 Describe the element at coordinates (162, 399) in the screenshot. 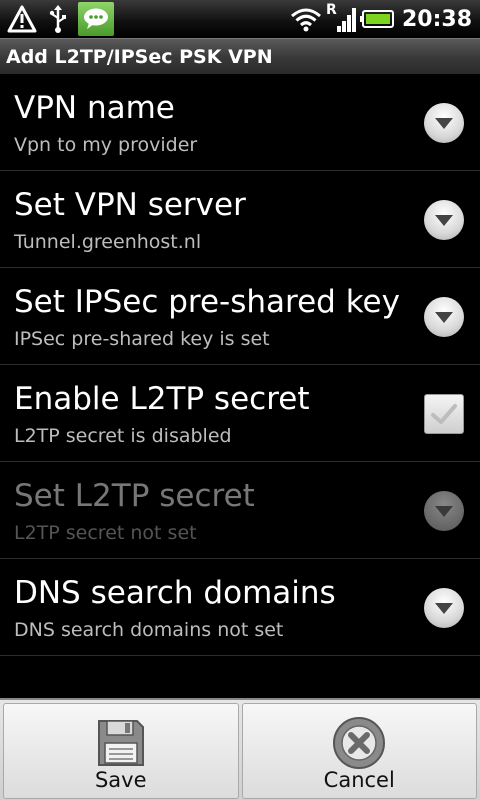

I see `setting-title: Enable L2TP secret` at that location.